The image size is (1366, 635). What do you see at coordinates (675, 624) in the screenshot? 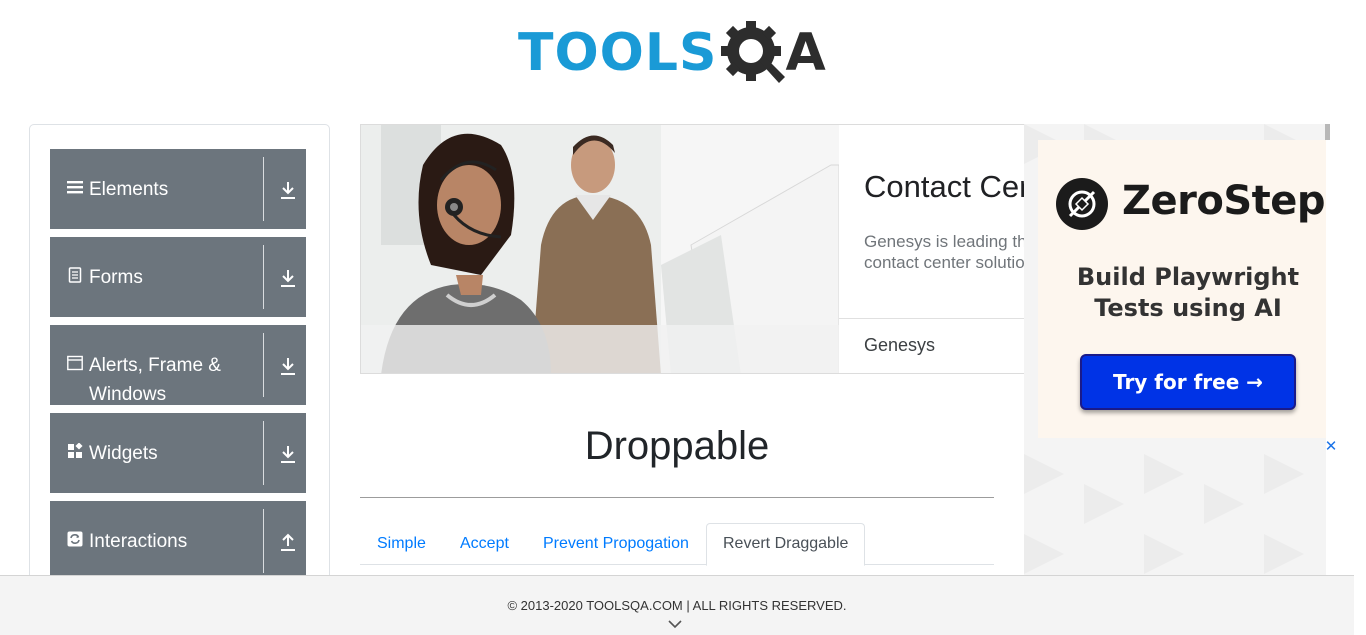
I see `chevron-down-icon` at bounding box center [675, 624].